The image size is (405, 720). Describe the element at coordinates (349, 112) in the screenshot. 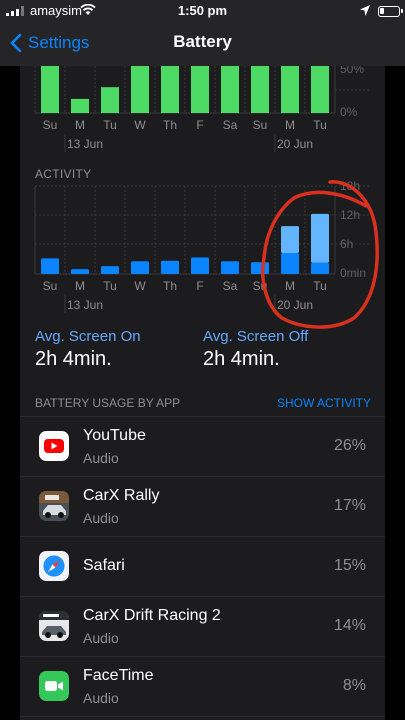

I see `level-tick-0: 0%` at that location.